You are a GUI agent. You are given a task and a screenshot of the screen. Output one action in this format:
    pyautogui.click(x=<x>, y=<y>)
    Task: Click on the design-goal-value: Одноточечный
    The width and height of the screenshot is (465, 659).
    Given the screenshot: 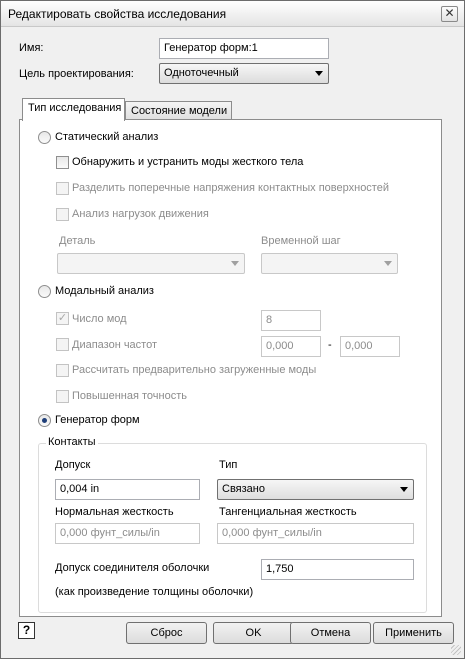 What is the action you would take?
    pyautogui.click(x=201, y=73)
    